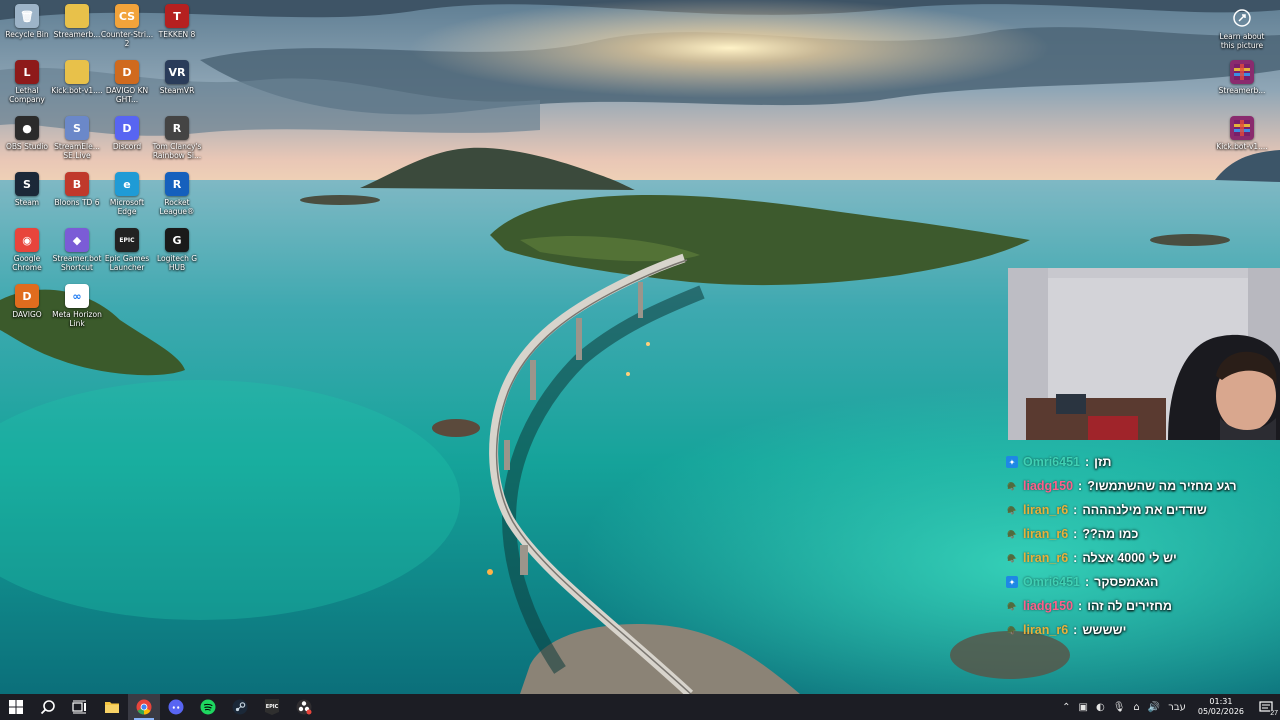 The height and width of the screenshot is (720, 1280). I want to click on obs-icon, so click(304, 707).